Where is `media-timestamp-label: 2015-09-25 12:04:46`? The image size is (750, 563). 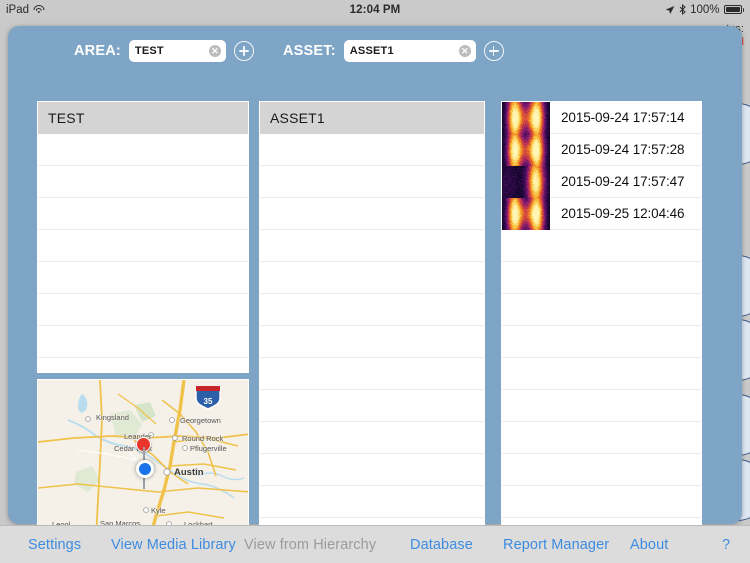 media-timestamp-label: 2015-09-25 12:04:46 is located at coordinates (623, 213).